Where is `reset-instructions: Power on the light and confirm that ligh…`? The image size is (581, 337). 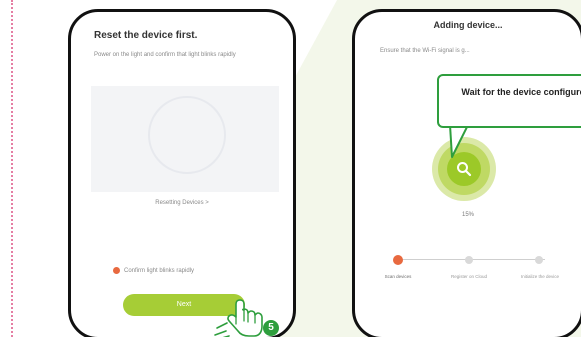 reset-instructions: Power on the light and confirm that ligh… is located at coordinates (165, 55).